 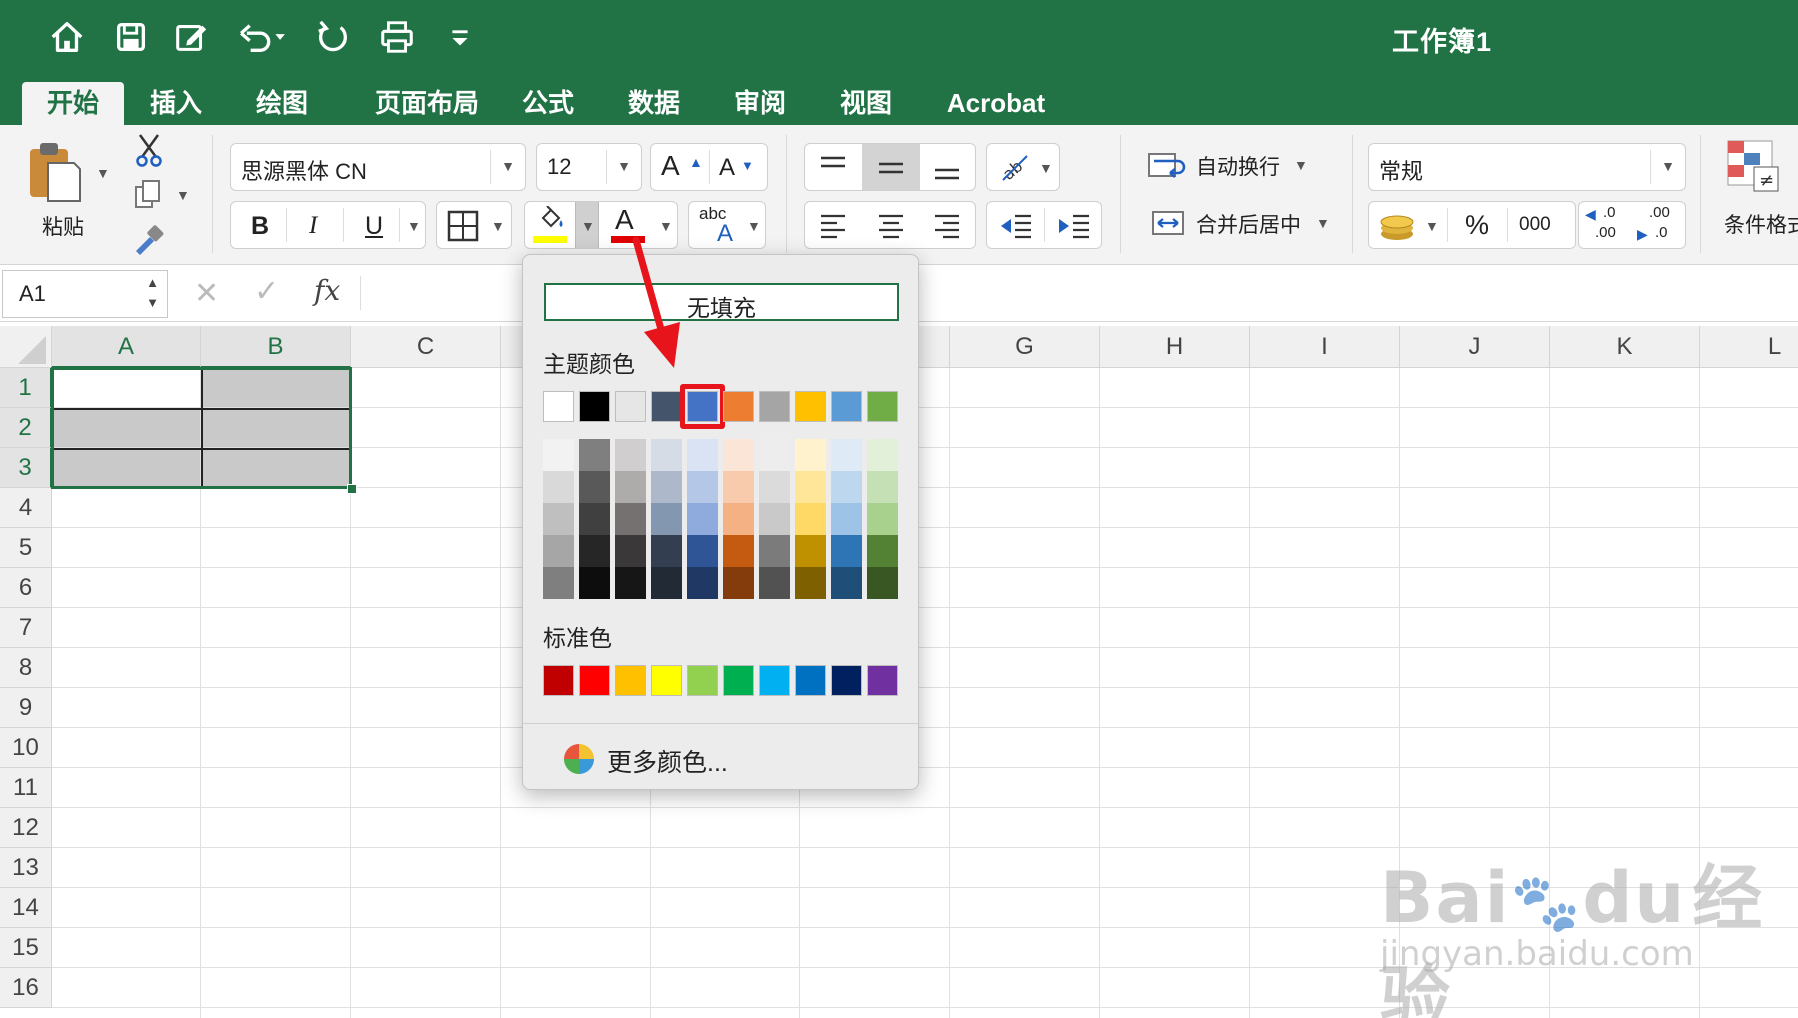 I want to click on undo-icon, so click(x=263, y=37).